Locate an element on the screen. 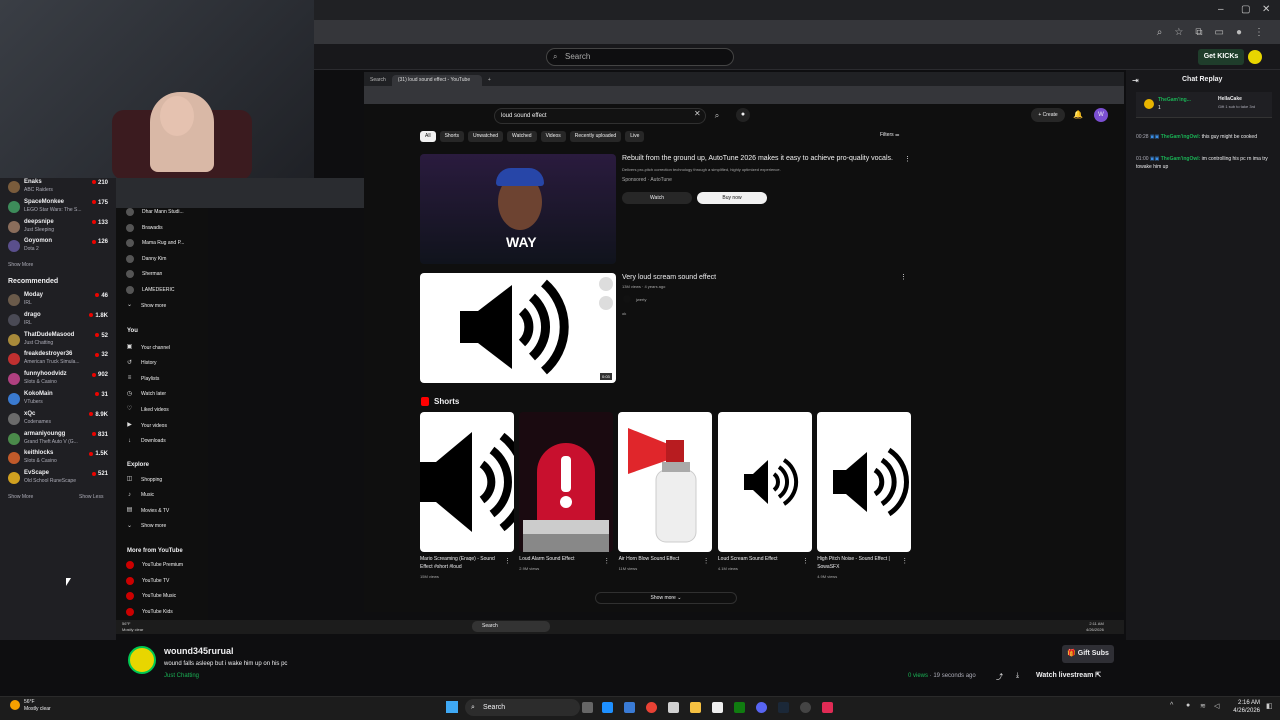 This screenshot has width=1280, height=720. filter-chip: Shorts is located at coordinates (452, 136).